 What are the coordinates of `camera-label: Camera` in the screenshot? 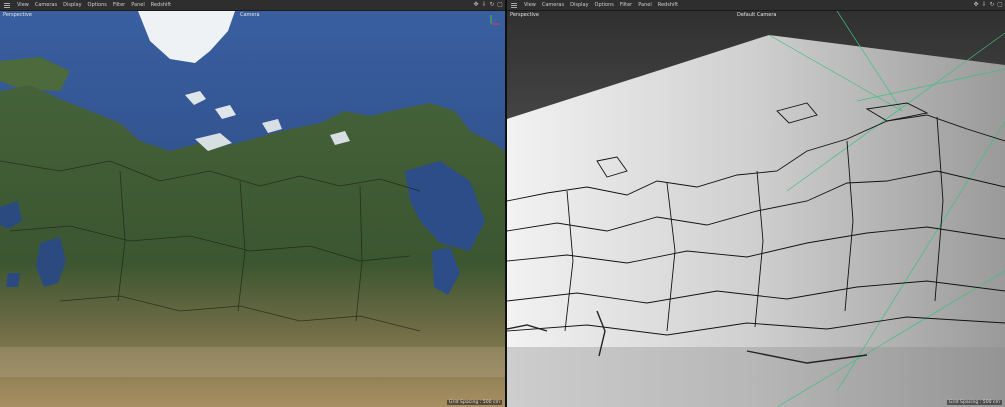 It's located at (250, 15).